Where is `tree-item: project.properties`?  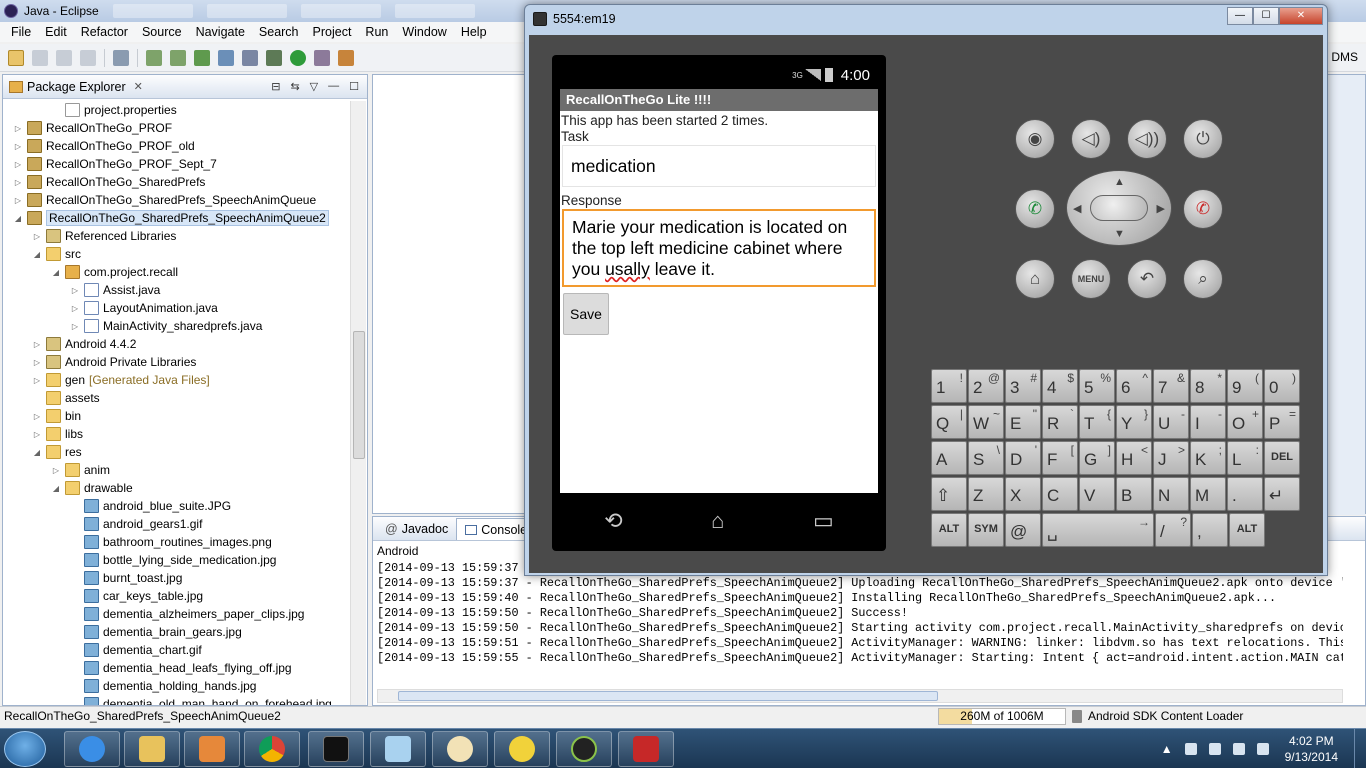
tree-item: project.properties is located at coordinates (177, 110).